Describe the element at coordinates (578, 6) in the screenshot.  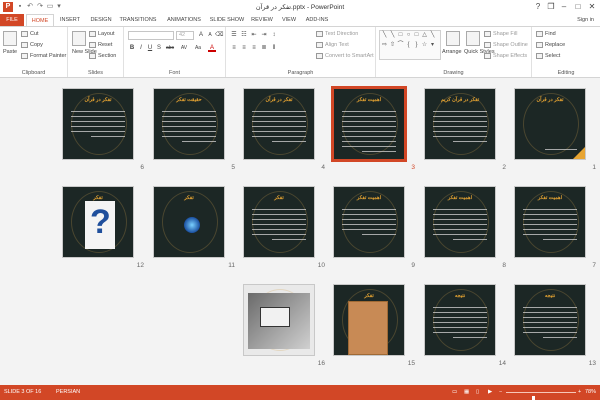
I see `maximize-button: □` at that location.